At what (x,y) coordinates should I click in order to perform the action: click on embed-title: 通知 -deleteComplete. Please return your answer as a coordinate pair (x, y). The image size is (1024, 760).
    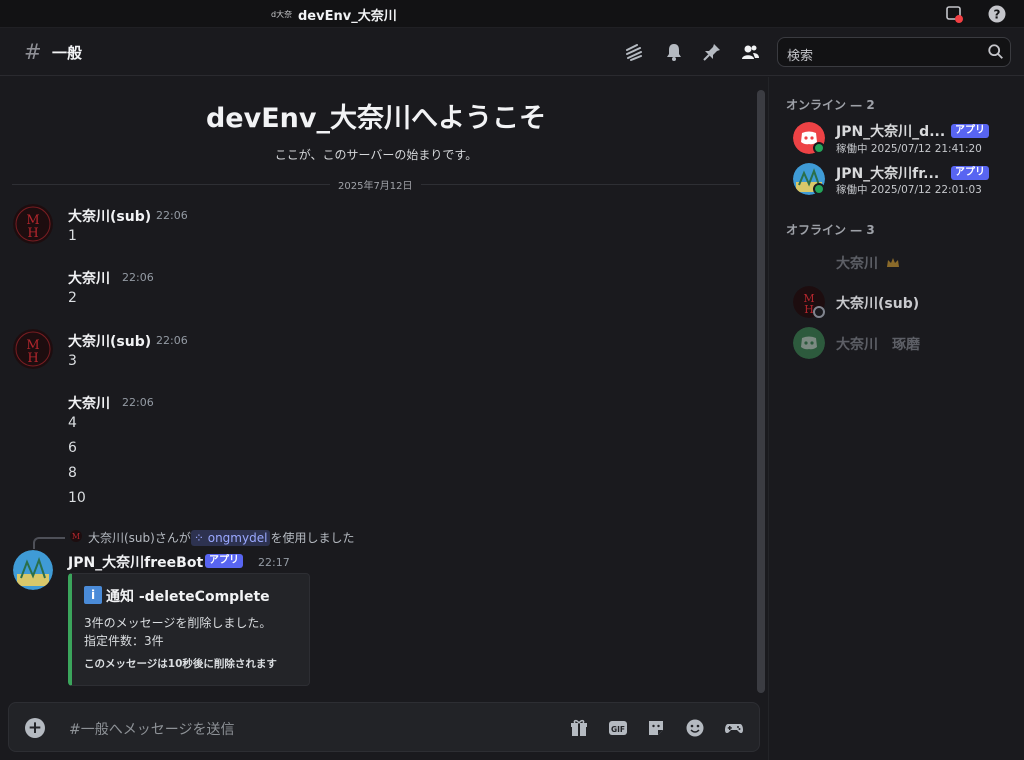
    Looking at the image, I should click on (188, 597).